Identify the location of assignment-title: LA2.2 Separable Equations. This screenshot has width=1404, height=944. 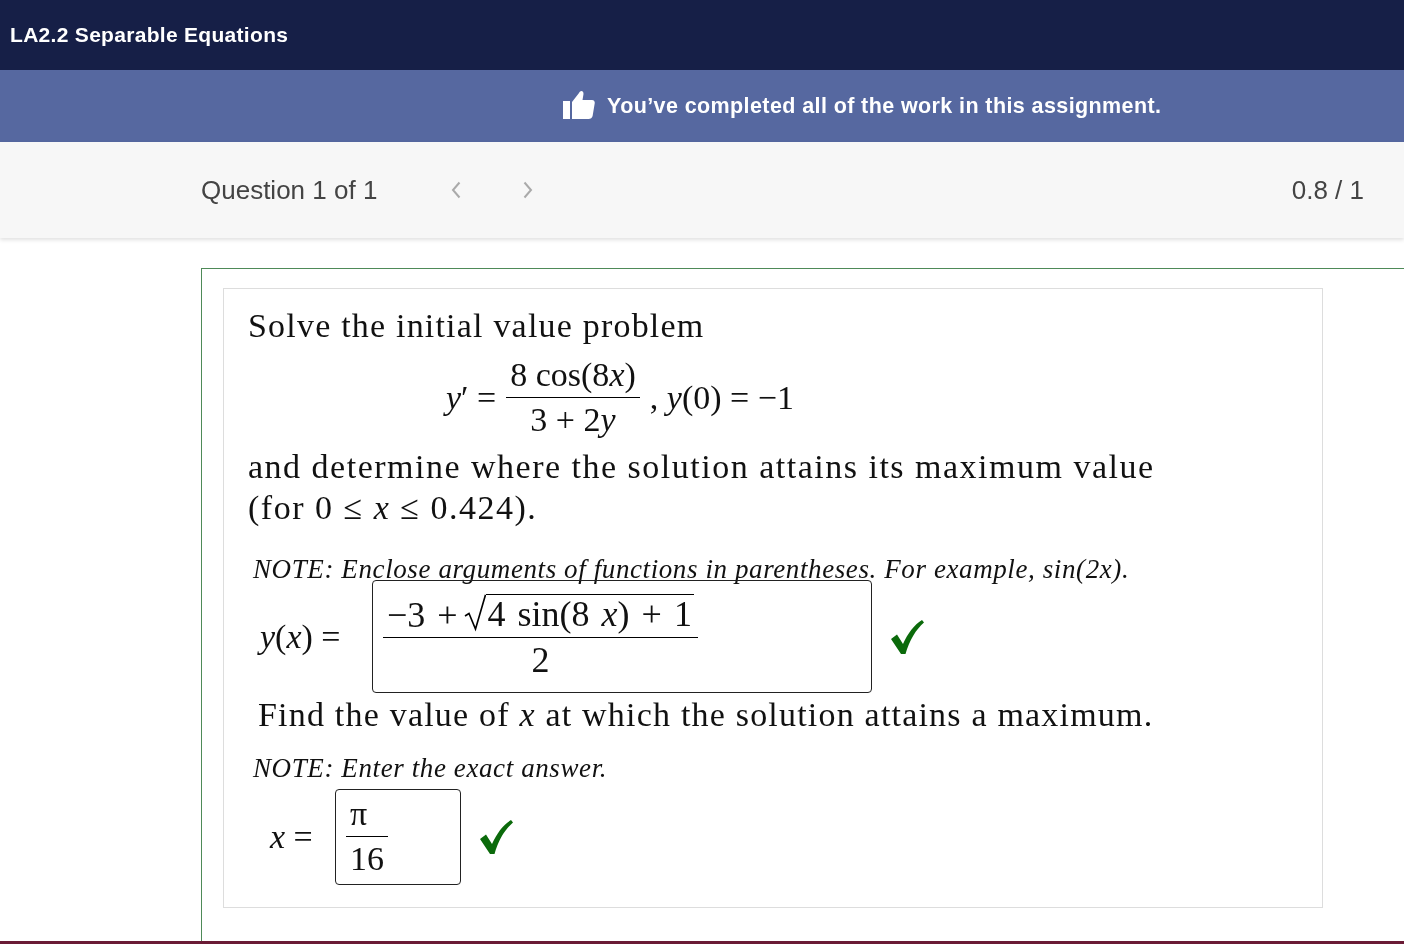
(149, 35).